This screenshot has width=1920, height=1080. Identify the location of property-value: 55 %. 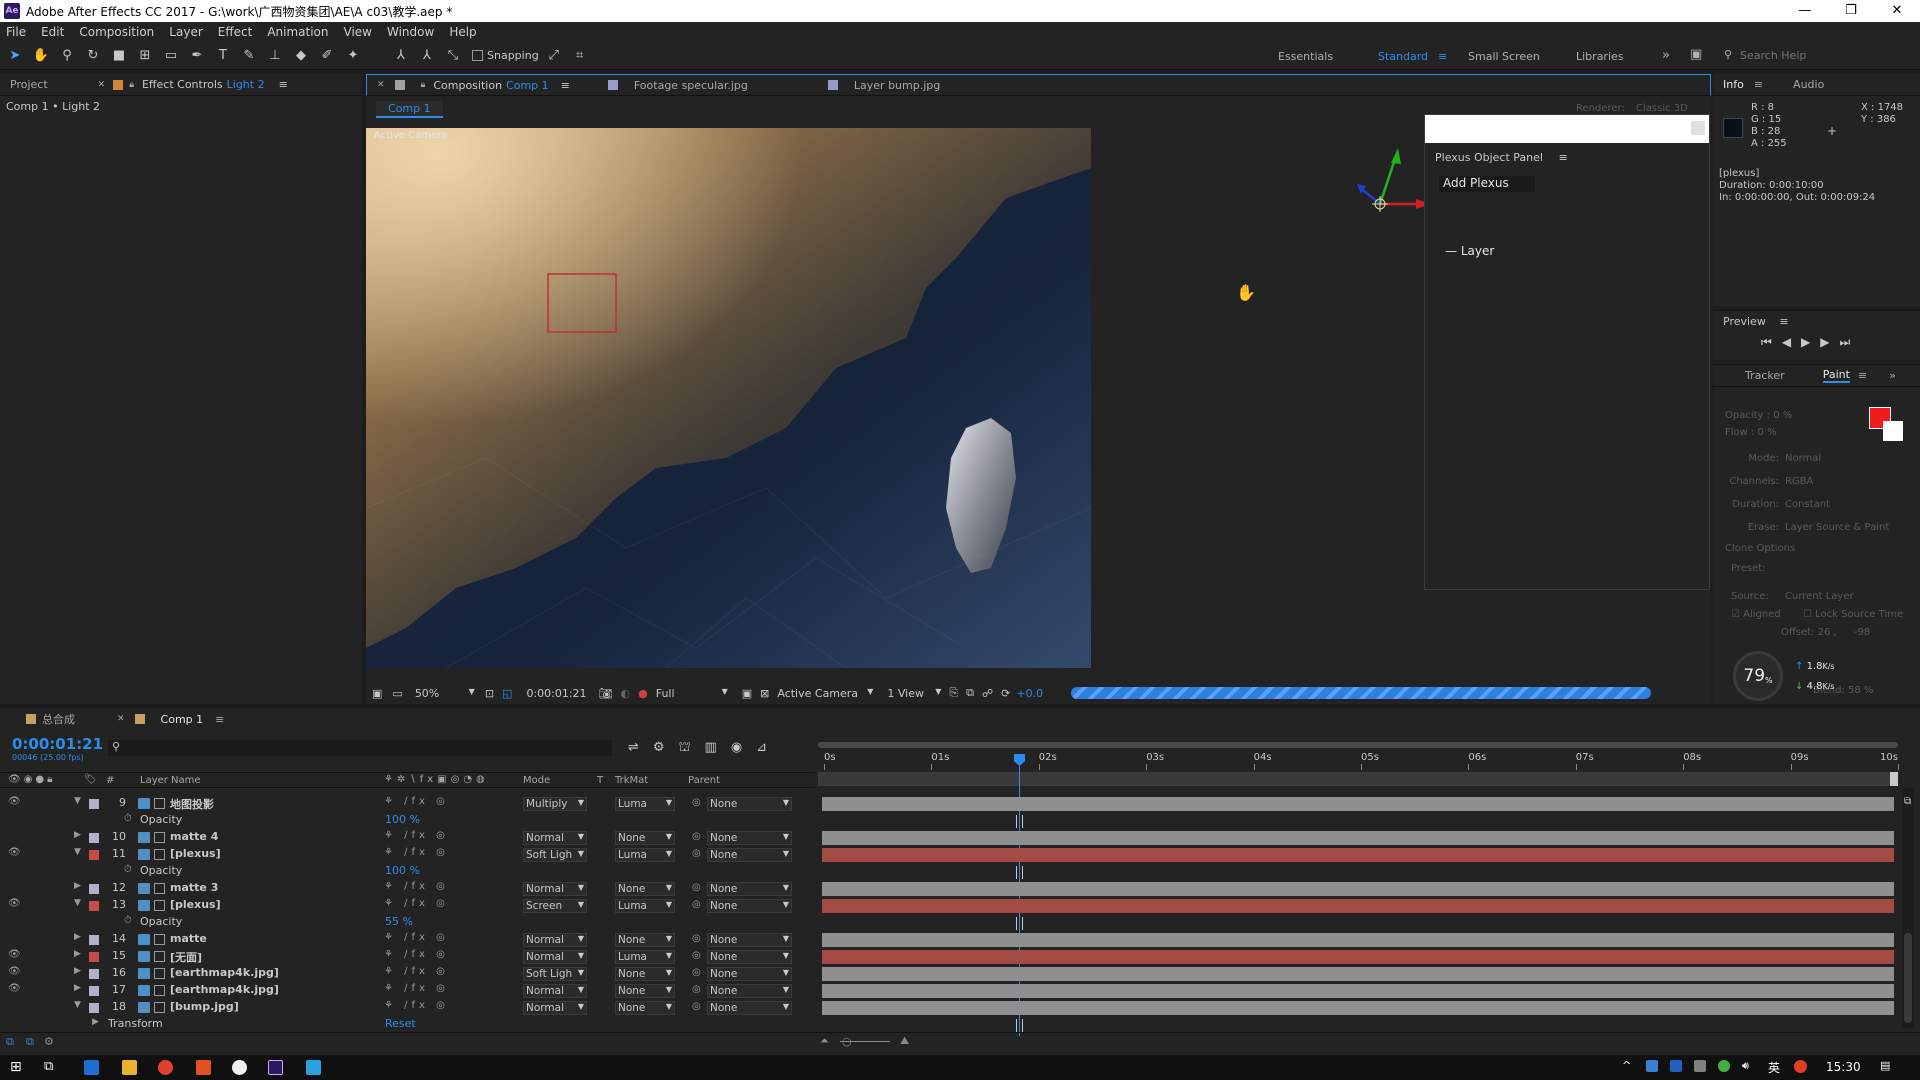
(399, 921).